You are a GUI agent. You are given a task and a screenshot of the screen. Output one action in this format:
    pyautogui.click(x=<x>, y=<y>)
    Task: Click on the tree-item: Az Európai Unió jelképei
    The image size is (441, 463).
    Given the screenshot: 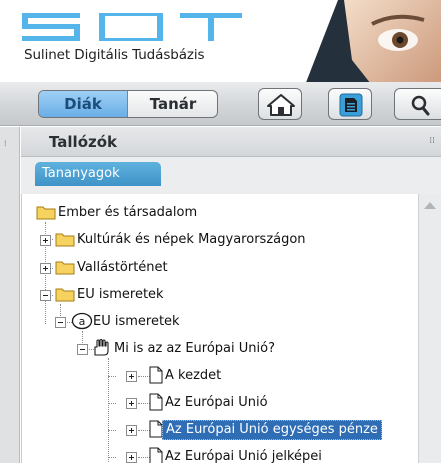 What is the action you would take?
    pyautogui.click(x=241, y=454)
    